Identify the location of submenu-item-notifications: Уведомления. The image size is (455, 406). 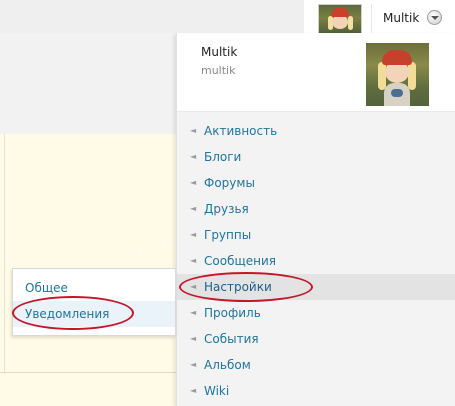
(94, 314).